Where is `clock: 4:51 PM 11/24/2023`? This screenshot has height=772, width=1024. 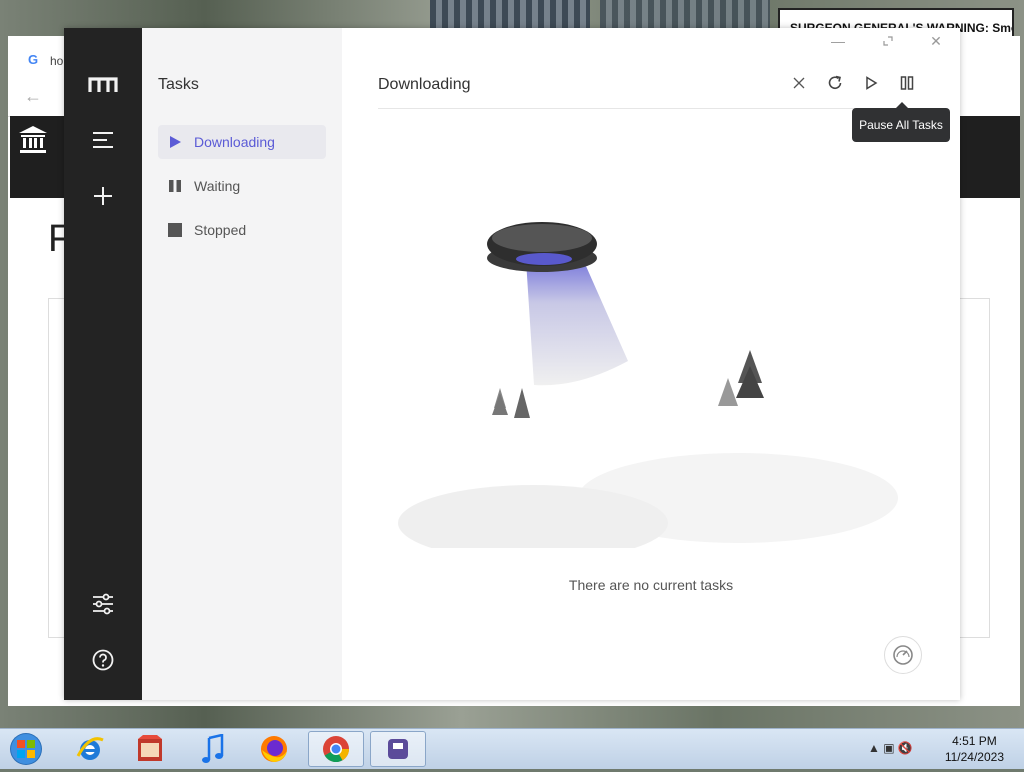 clock: 4:51 PM 11/24/2023 is located at coordinates (974, 749).